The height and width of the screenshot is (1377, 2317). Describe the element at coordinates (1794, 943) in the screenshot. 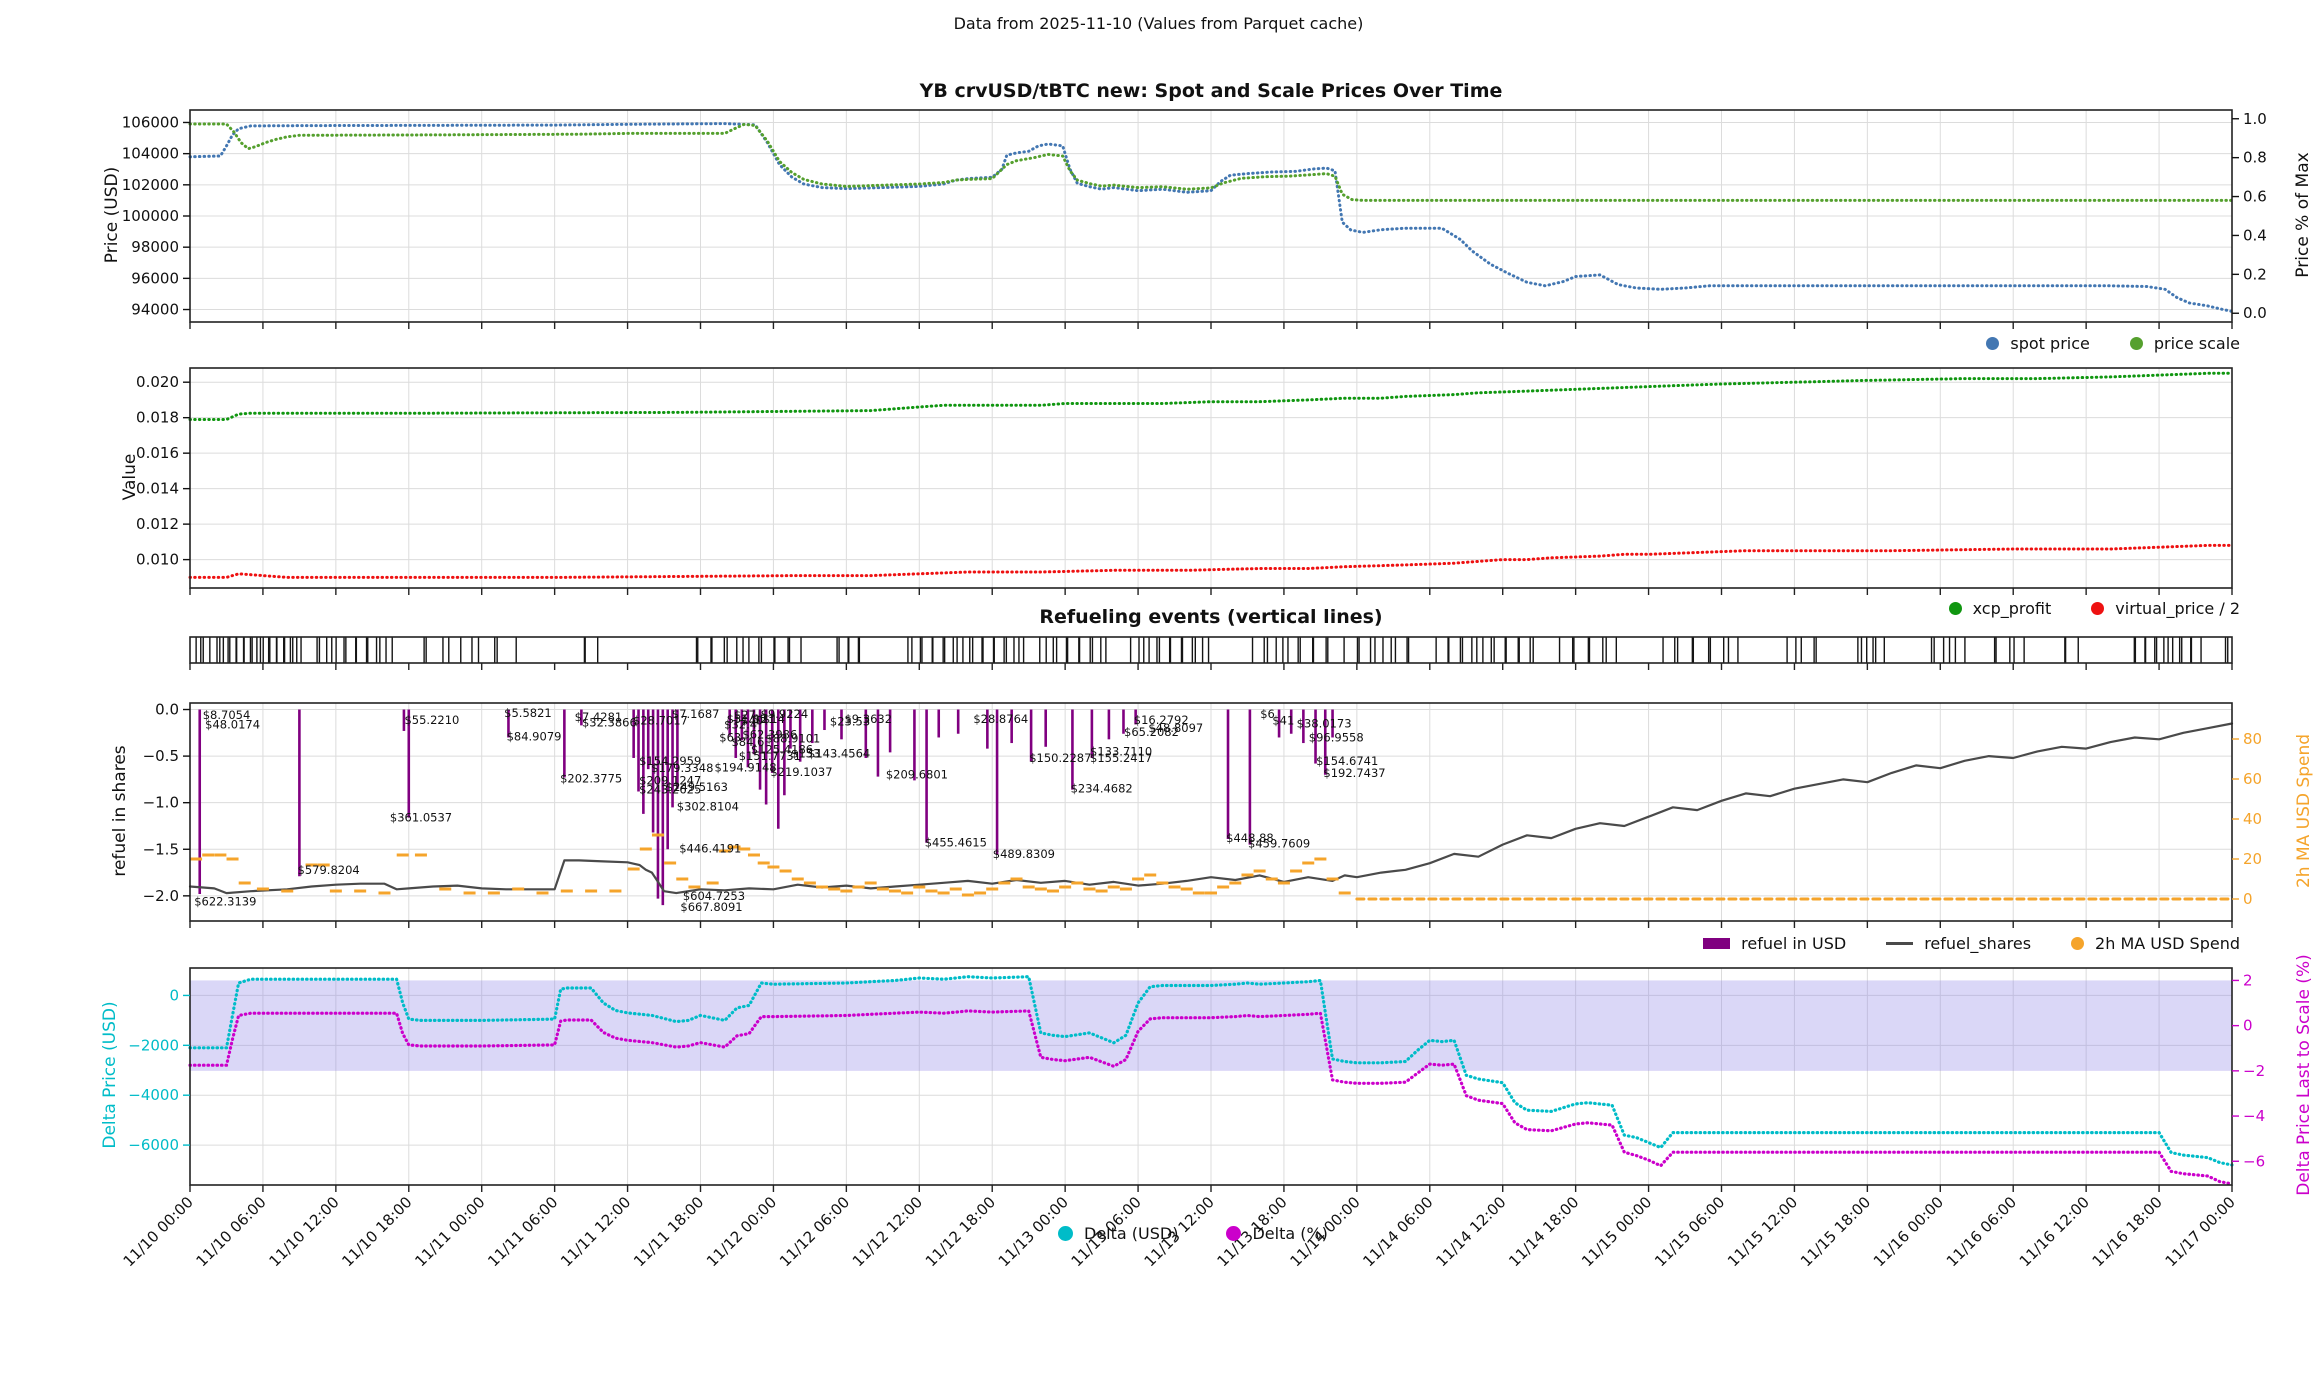

I see `legend-label: refuel in USD` at that location.